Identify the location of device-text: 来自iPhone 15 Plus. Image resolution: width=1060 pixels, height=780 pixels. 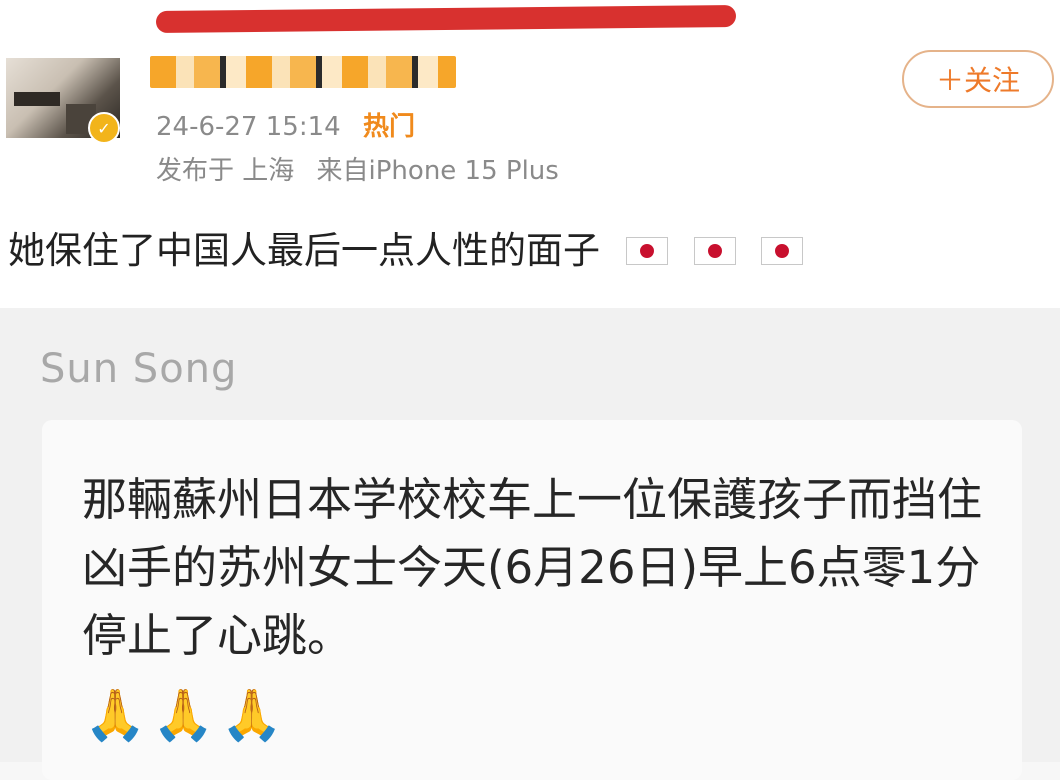
(437, 171).